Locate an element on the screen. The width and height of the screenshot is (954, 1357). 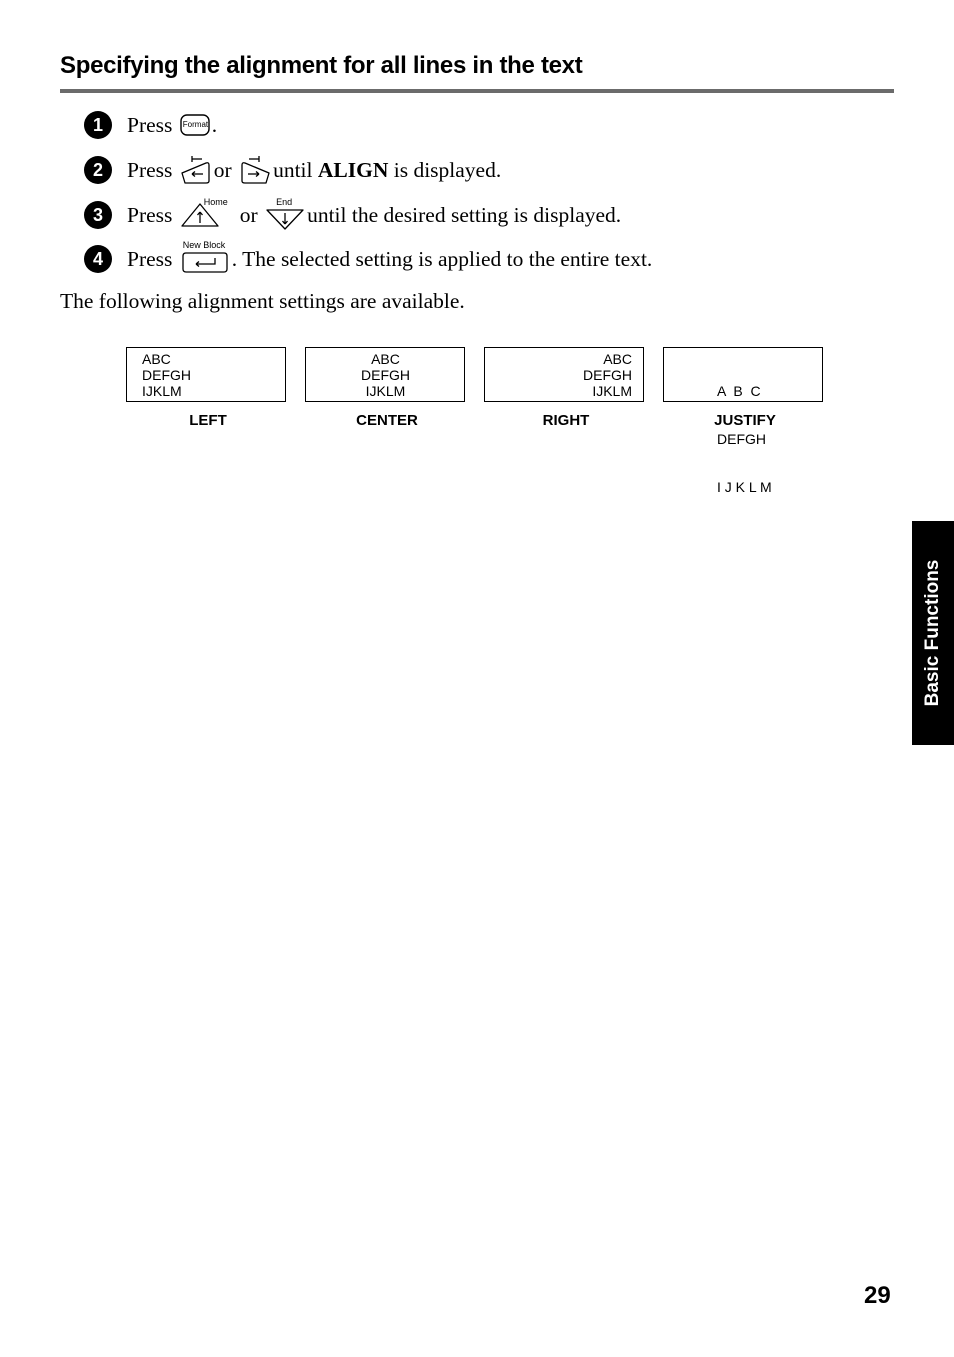
down-arrow-end-key-icon: End is located at coordinates (285, 213).